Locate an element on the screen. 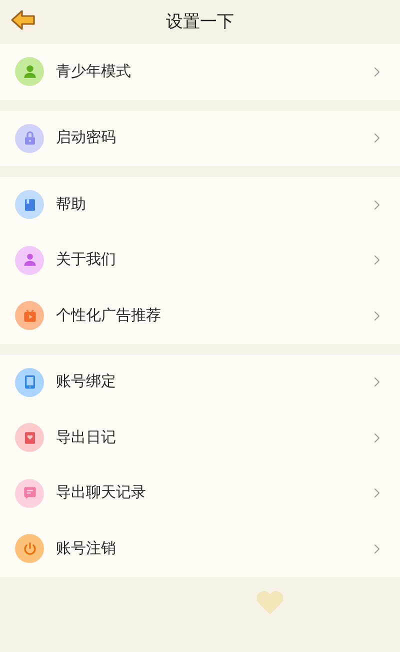 The width and height of the screenshot is (400, 652). row-label: 启动密码 is located at coordinates (86, 138).